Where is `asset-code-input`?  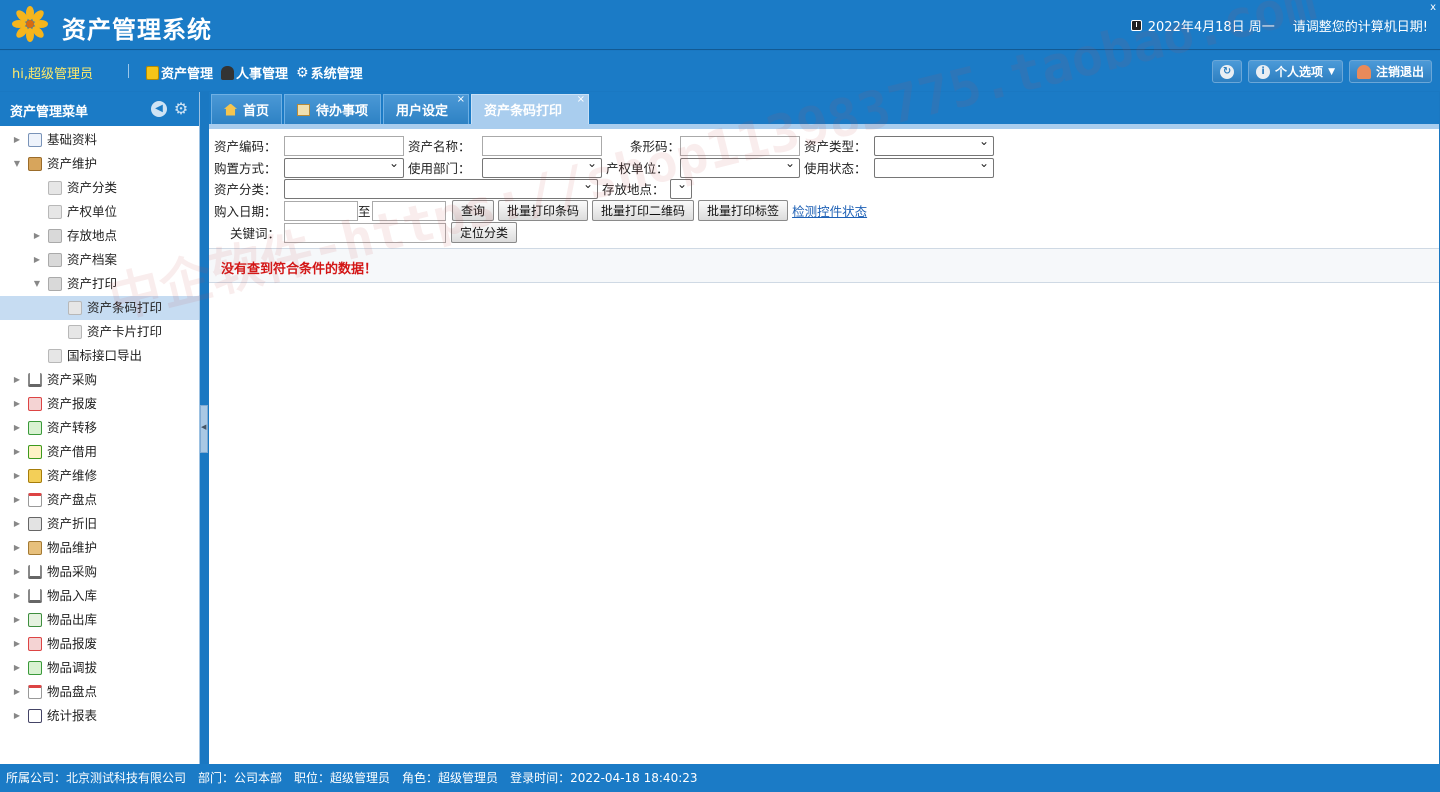
asset-code-input is located at coordinates (344, 145).